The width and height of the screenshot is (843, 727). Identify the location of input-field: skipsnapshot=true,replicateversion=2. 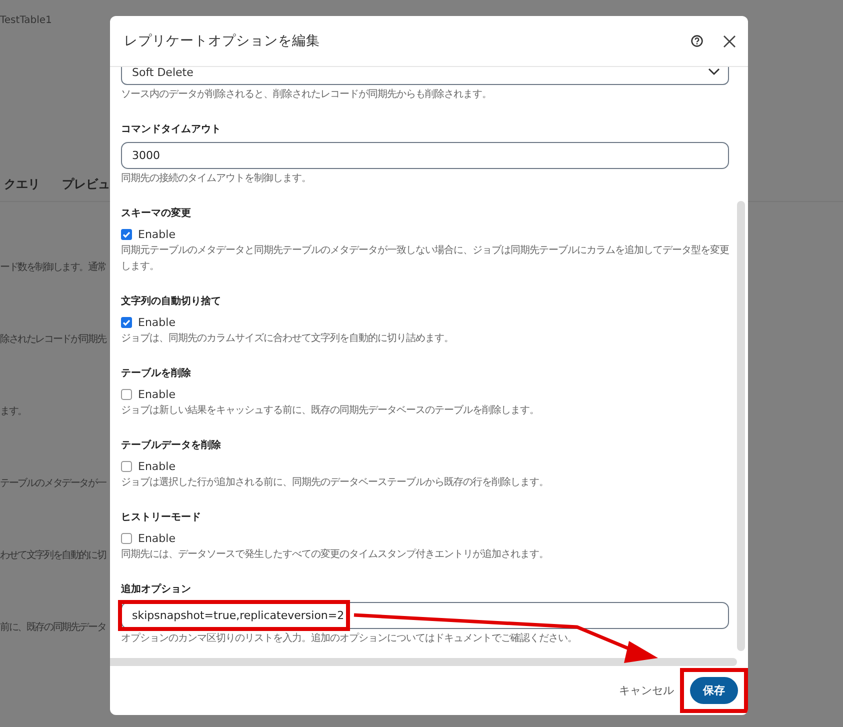
(425, 615).